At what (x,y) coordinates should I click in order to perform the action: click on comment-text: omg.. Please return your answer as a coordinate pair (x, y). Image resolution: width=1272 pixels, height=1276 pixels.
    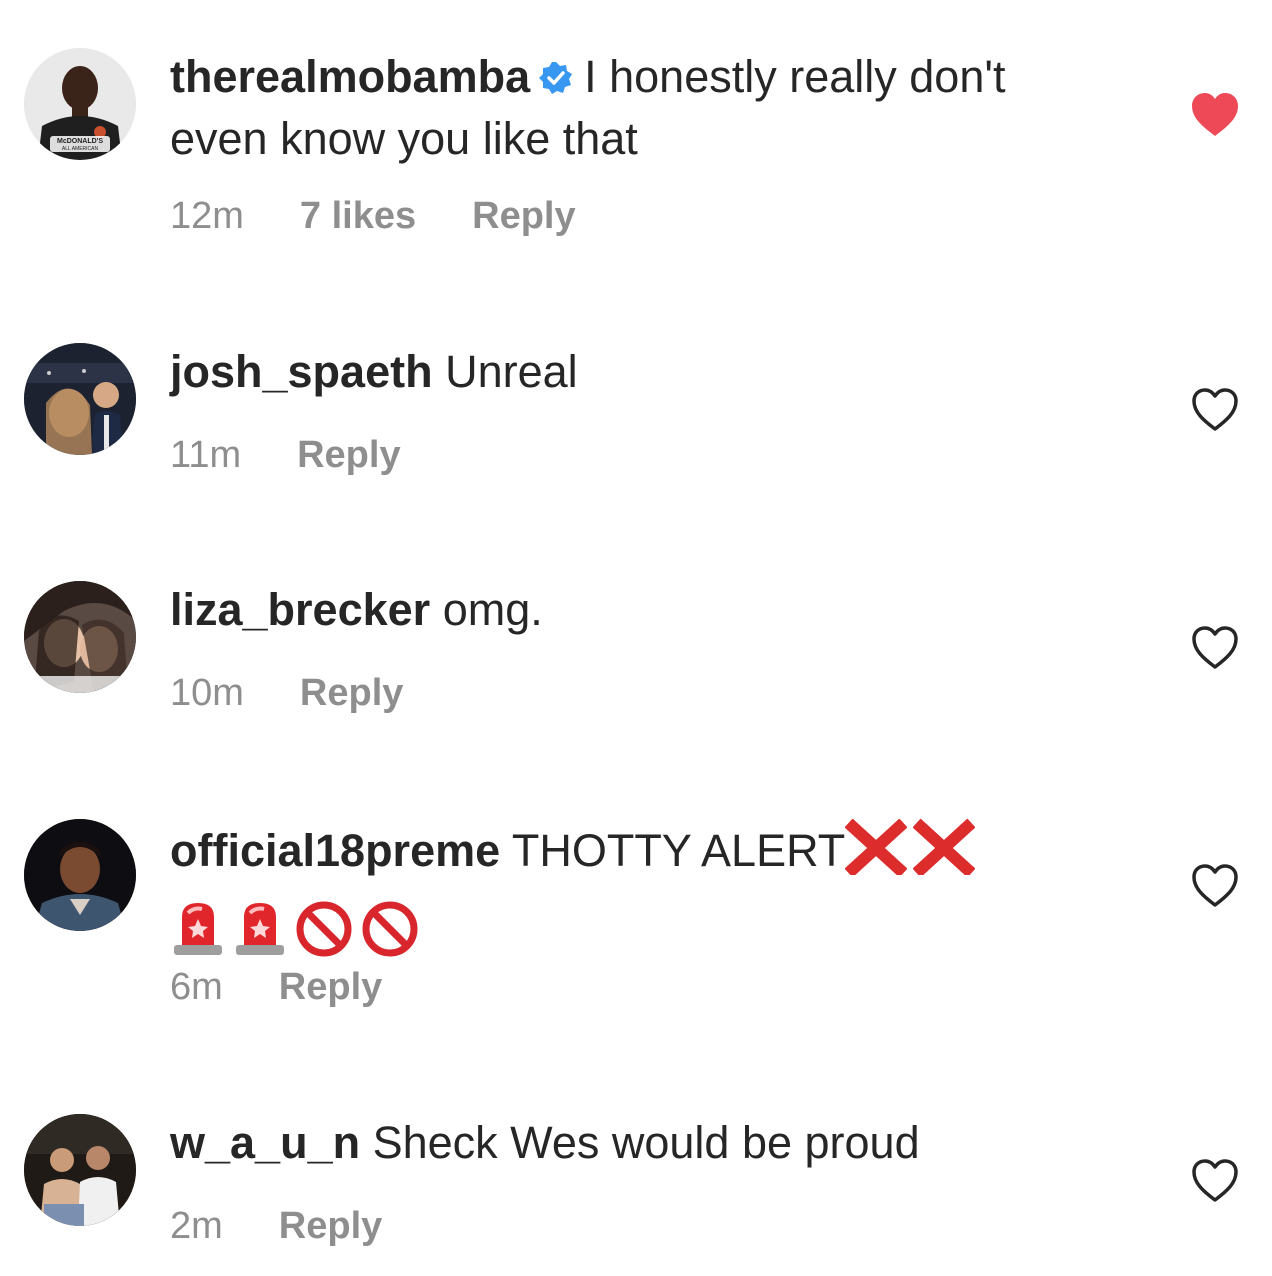
    Looking at the image, I should click on (492, 609).